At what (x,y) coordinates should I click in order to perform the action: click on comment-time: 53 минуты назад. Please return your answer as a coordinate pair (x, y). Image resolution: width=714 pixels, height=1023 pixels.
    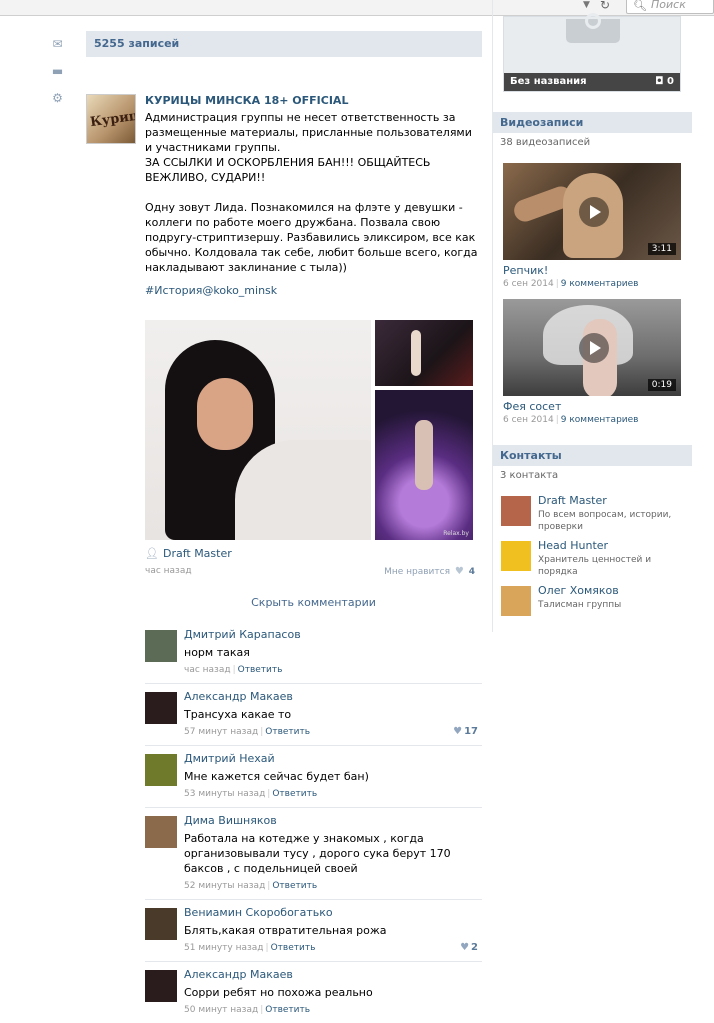
    Looking at the image, I should click on (224, 794).